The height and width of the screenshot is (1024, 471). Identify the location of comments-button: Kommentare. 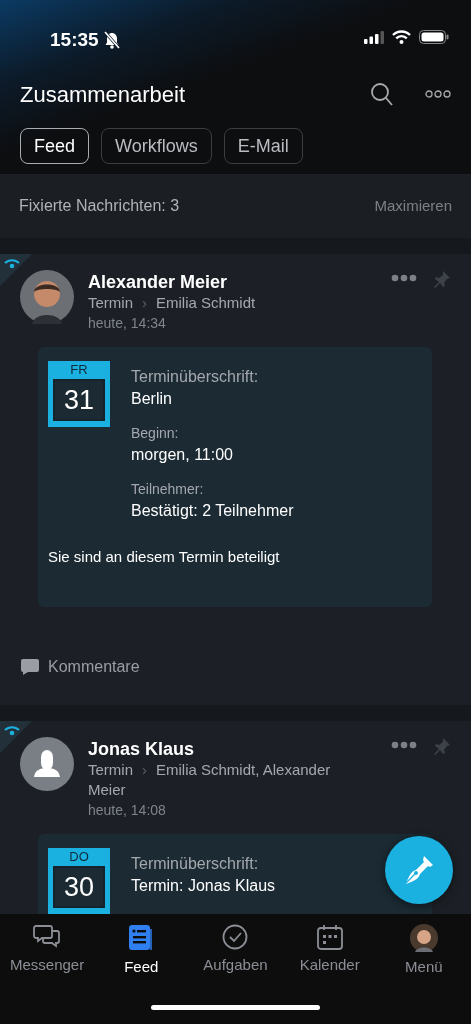
(235, 655).